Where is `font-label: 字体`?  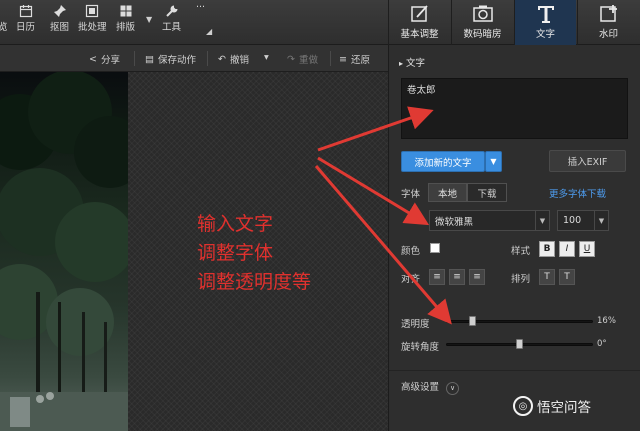 font-label: 字体 is located at coordinates (411, 194).